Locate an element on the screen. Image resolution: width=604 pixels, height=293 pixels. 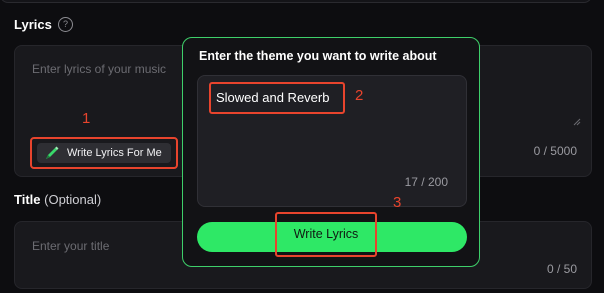
theme-value-highlight: Slowed and Reverb is located at coordinates (277, 98).